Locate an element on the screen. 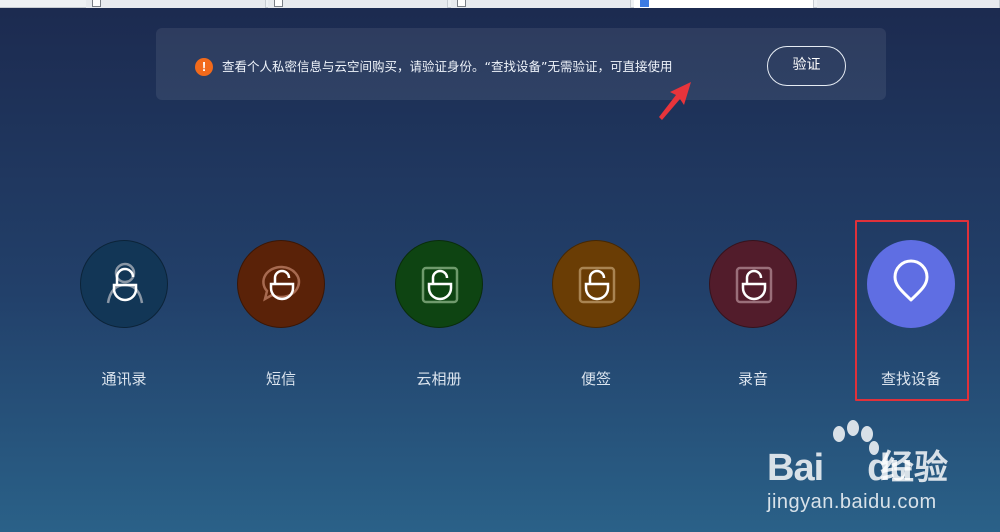 The width and height of the screenshot is (1000, 532). browser-tab-strip is located at coordinates (500, 4).